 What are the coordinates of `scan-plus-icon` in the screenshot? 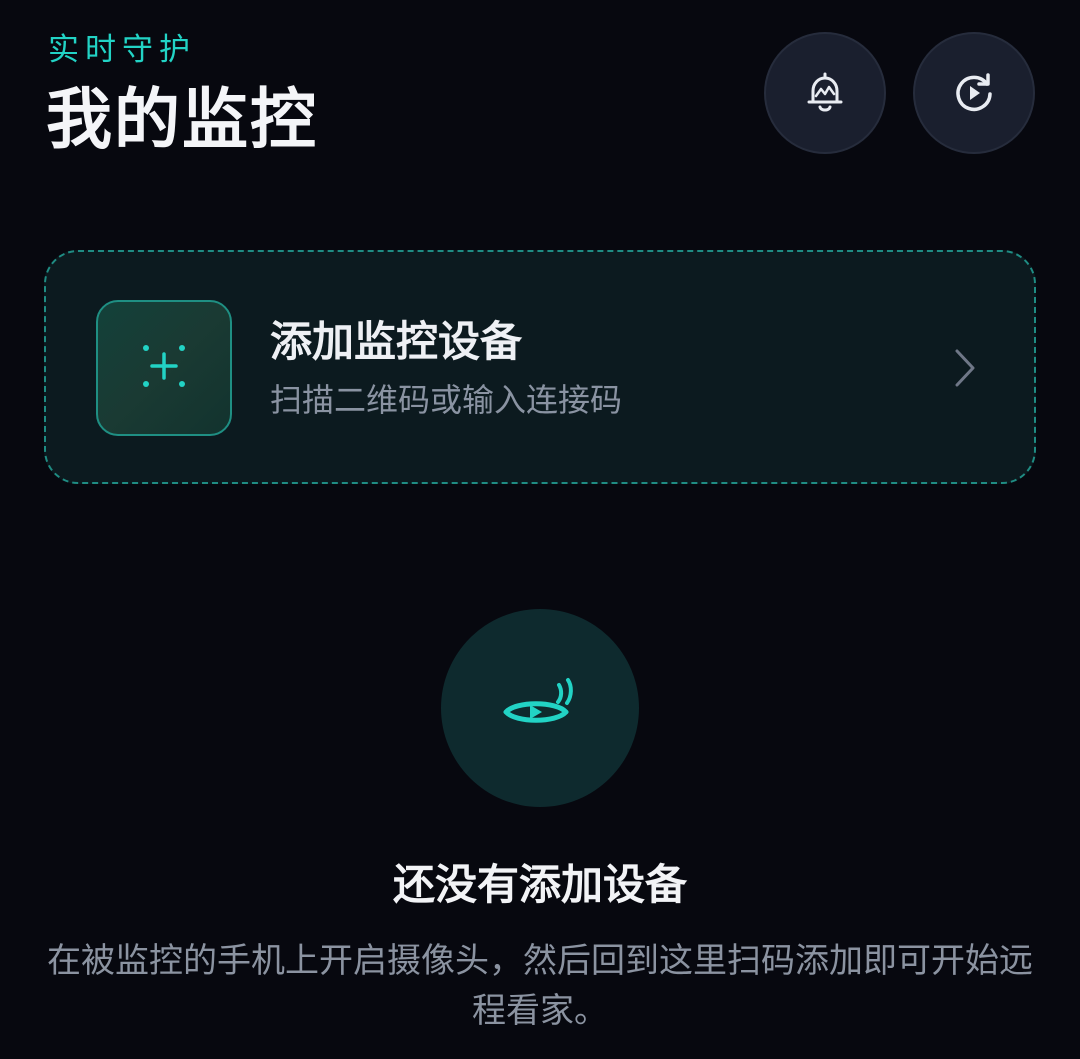 It's located at (164, 368).